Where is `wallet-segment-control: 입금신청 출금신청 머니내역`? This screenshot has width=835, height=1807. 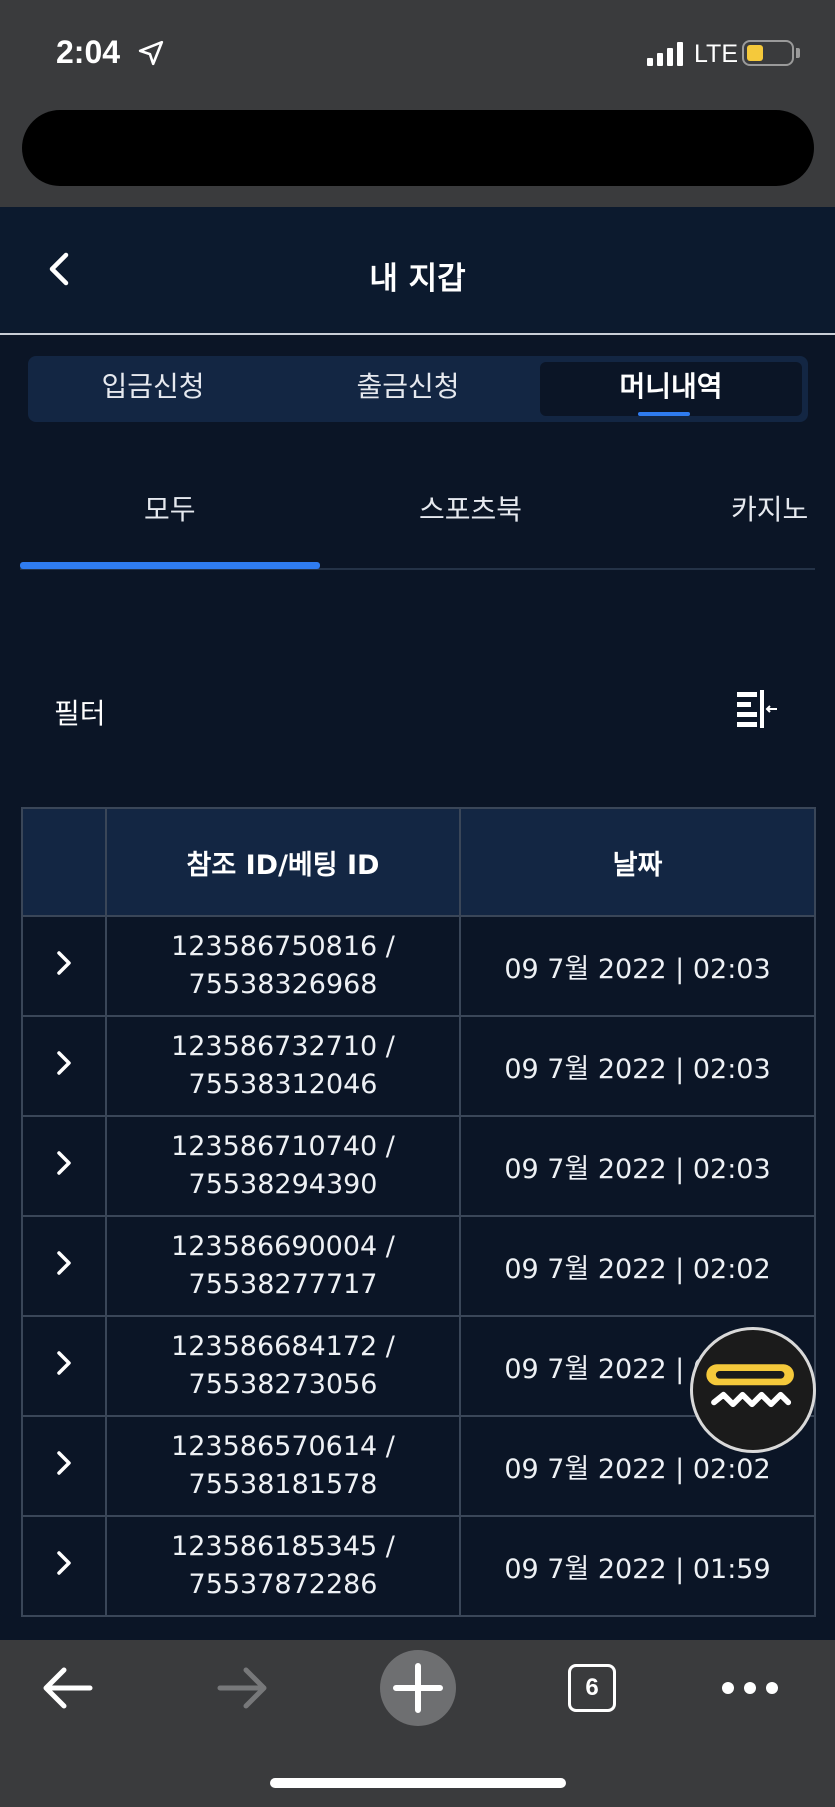 wallet-segment-control: 입금신청 출금신청 머니내역 is located at coordinates (418, 389).